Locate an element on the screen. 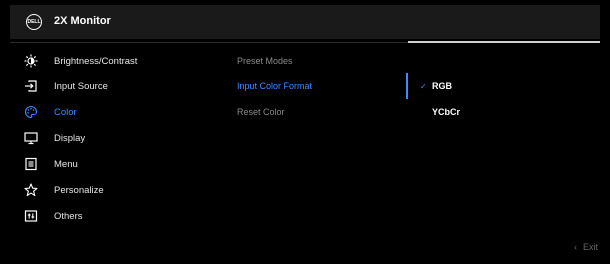 This screenshot has height=264, width=610. menu-item-label: Personalize is located at coordinates (79, 190).